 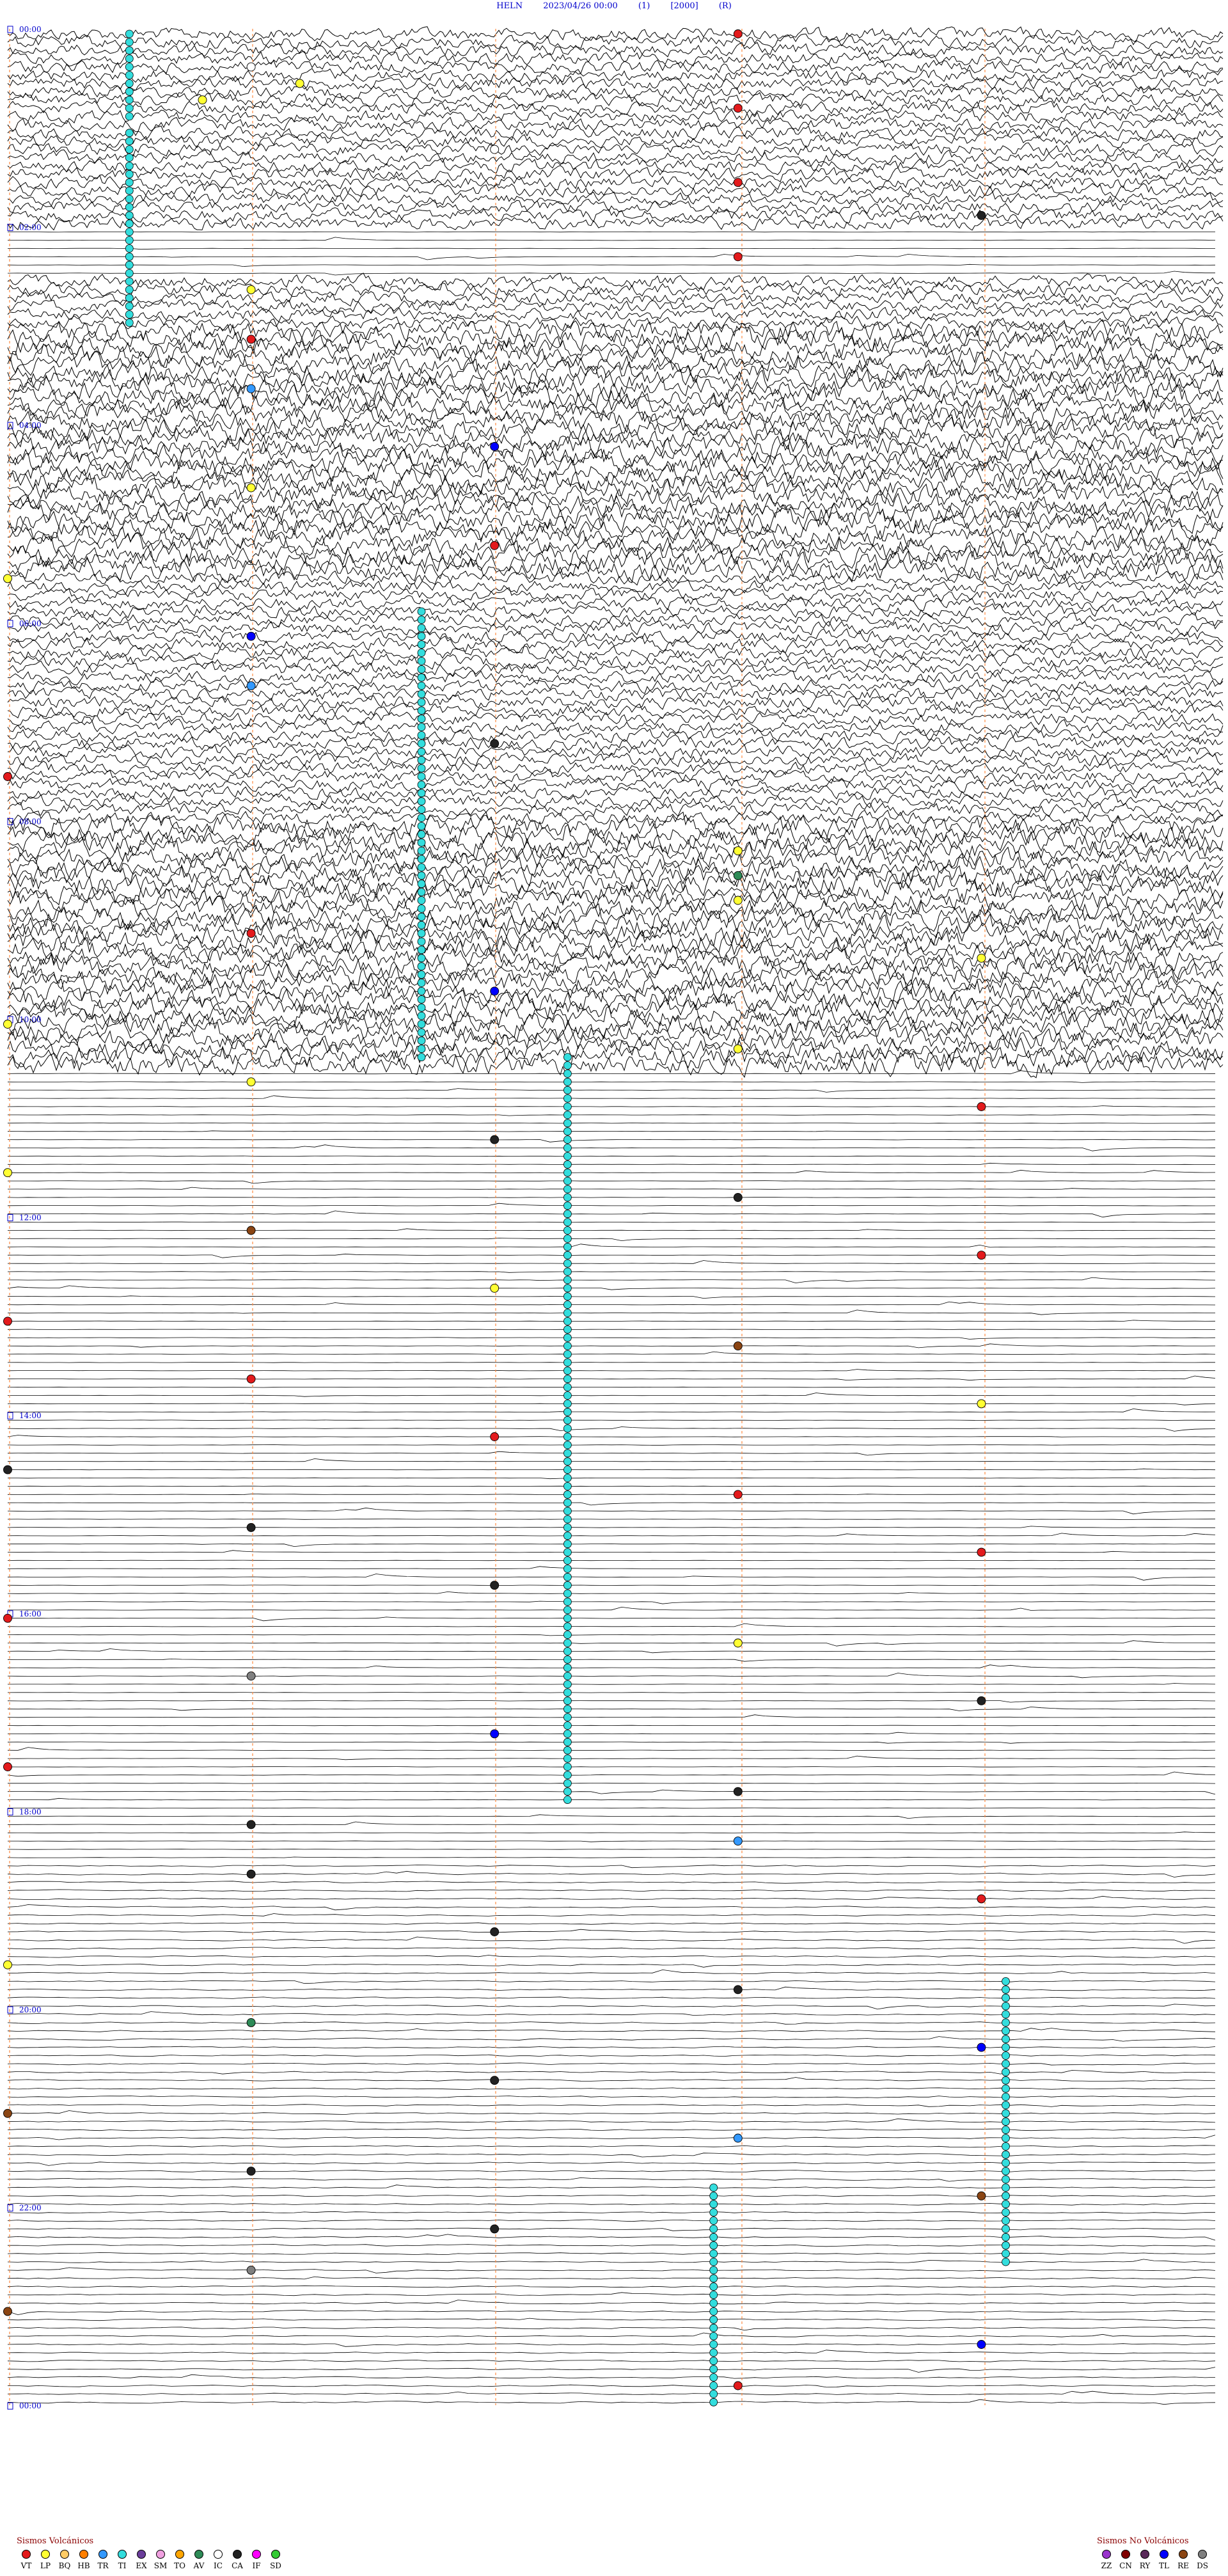 What do you see at coordinates (30, 623) in the screenshot?
I see `hour-label: 06:00` at bounding box center [30, 623].